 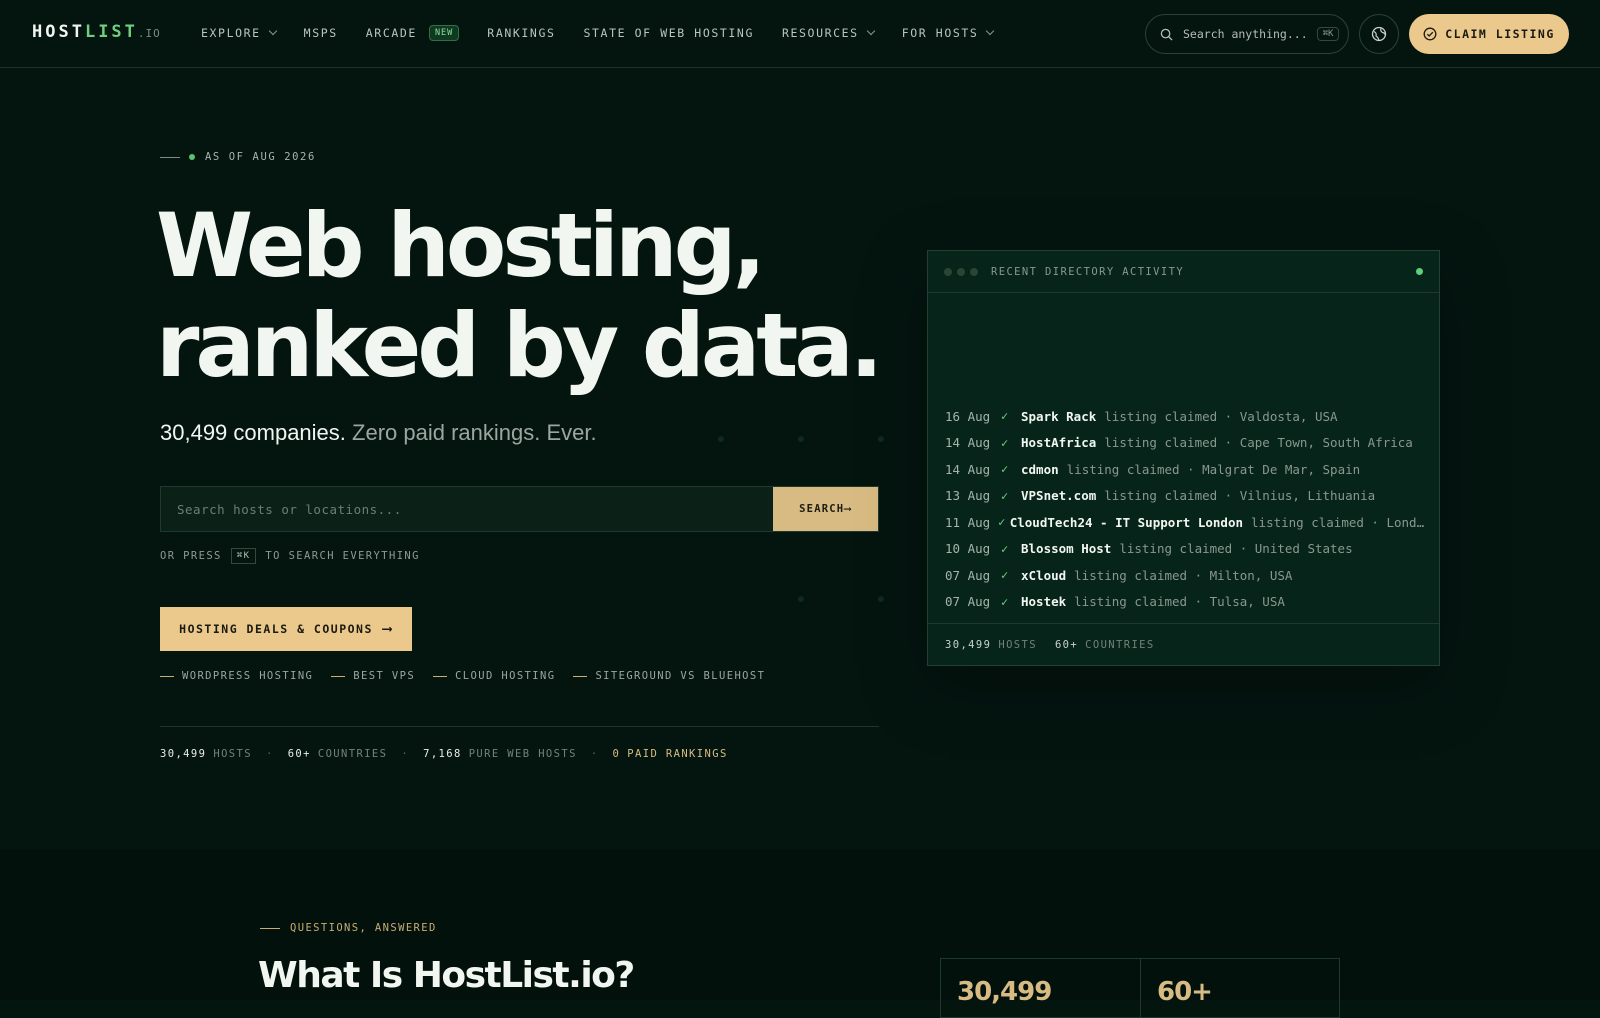 I want to click on hero-search-button: SEARCH ⟶, so click(x=825, y=509).